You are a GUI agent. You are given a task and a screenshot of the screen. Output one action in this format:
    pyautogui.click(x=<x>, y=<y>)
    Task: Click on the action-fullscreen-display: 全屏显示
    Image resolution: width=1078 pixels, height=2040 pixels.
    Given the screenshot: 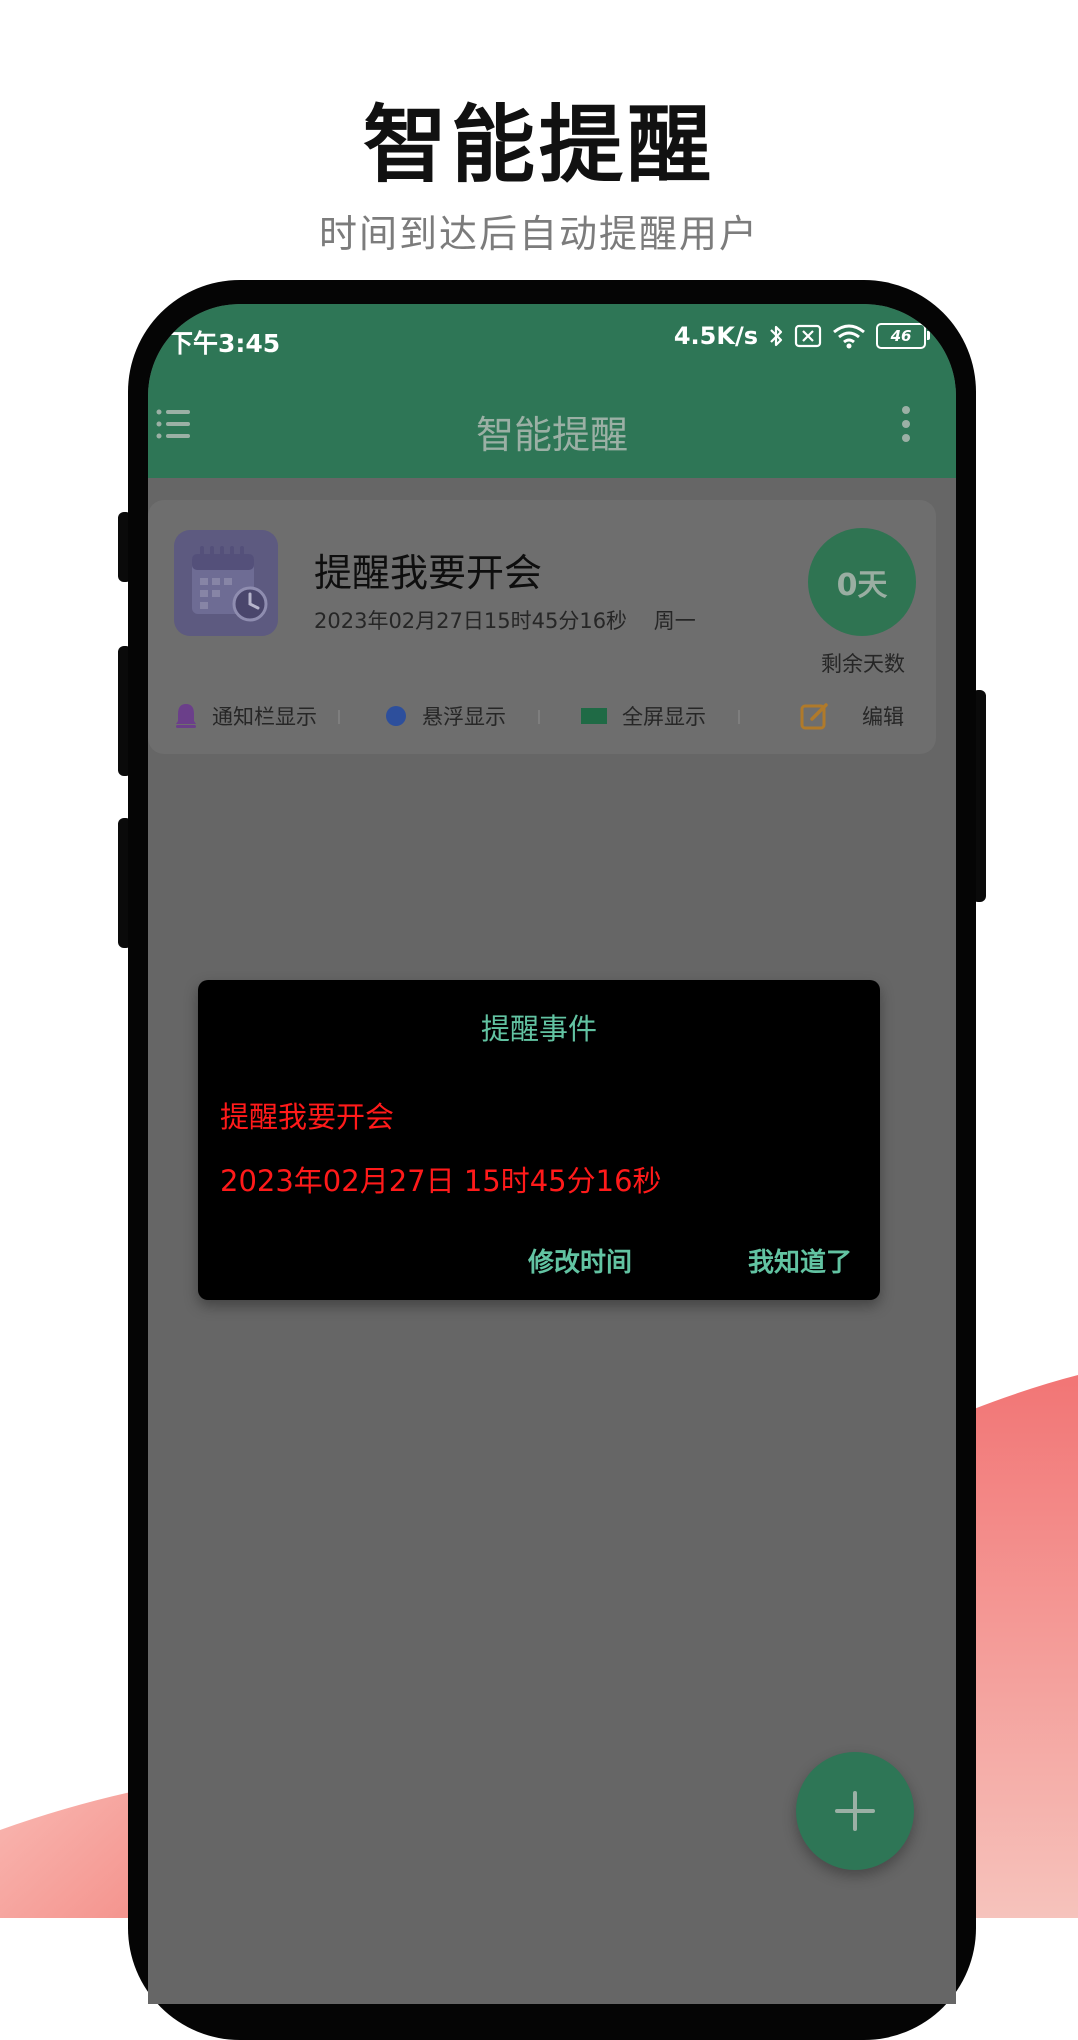 What is the action you would take?
    pyautogui.click(x=643, y=716)
    